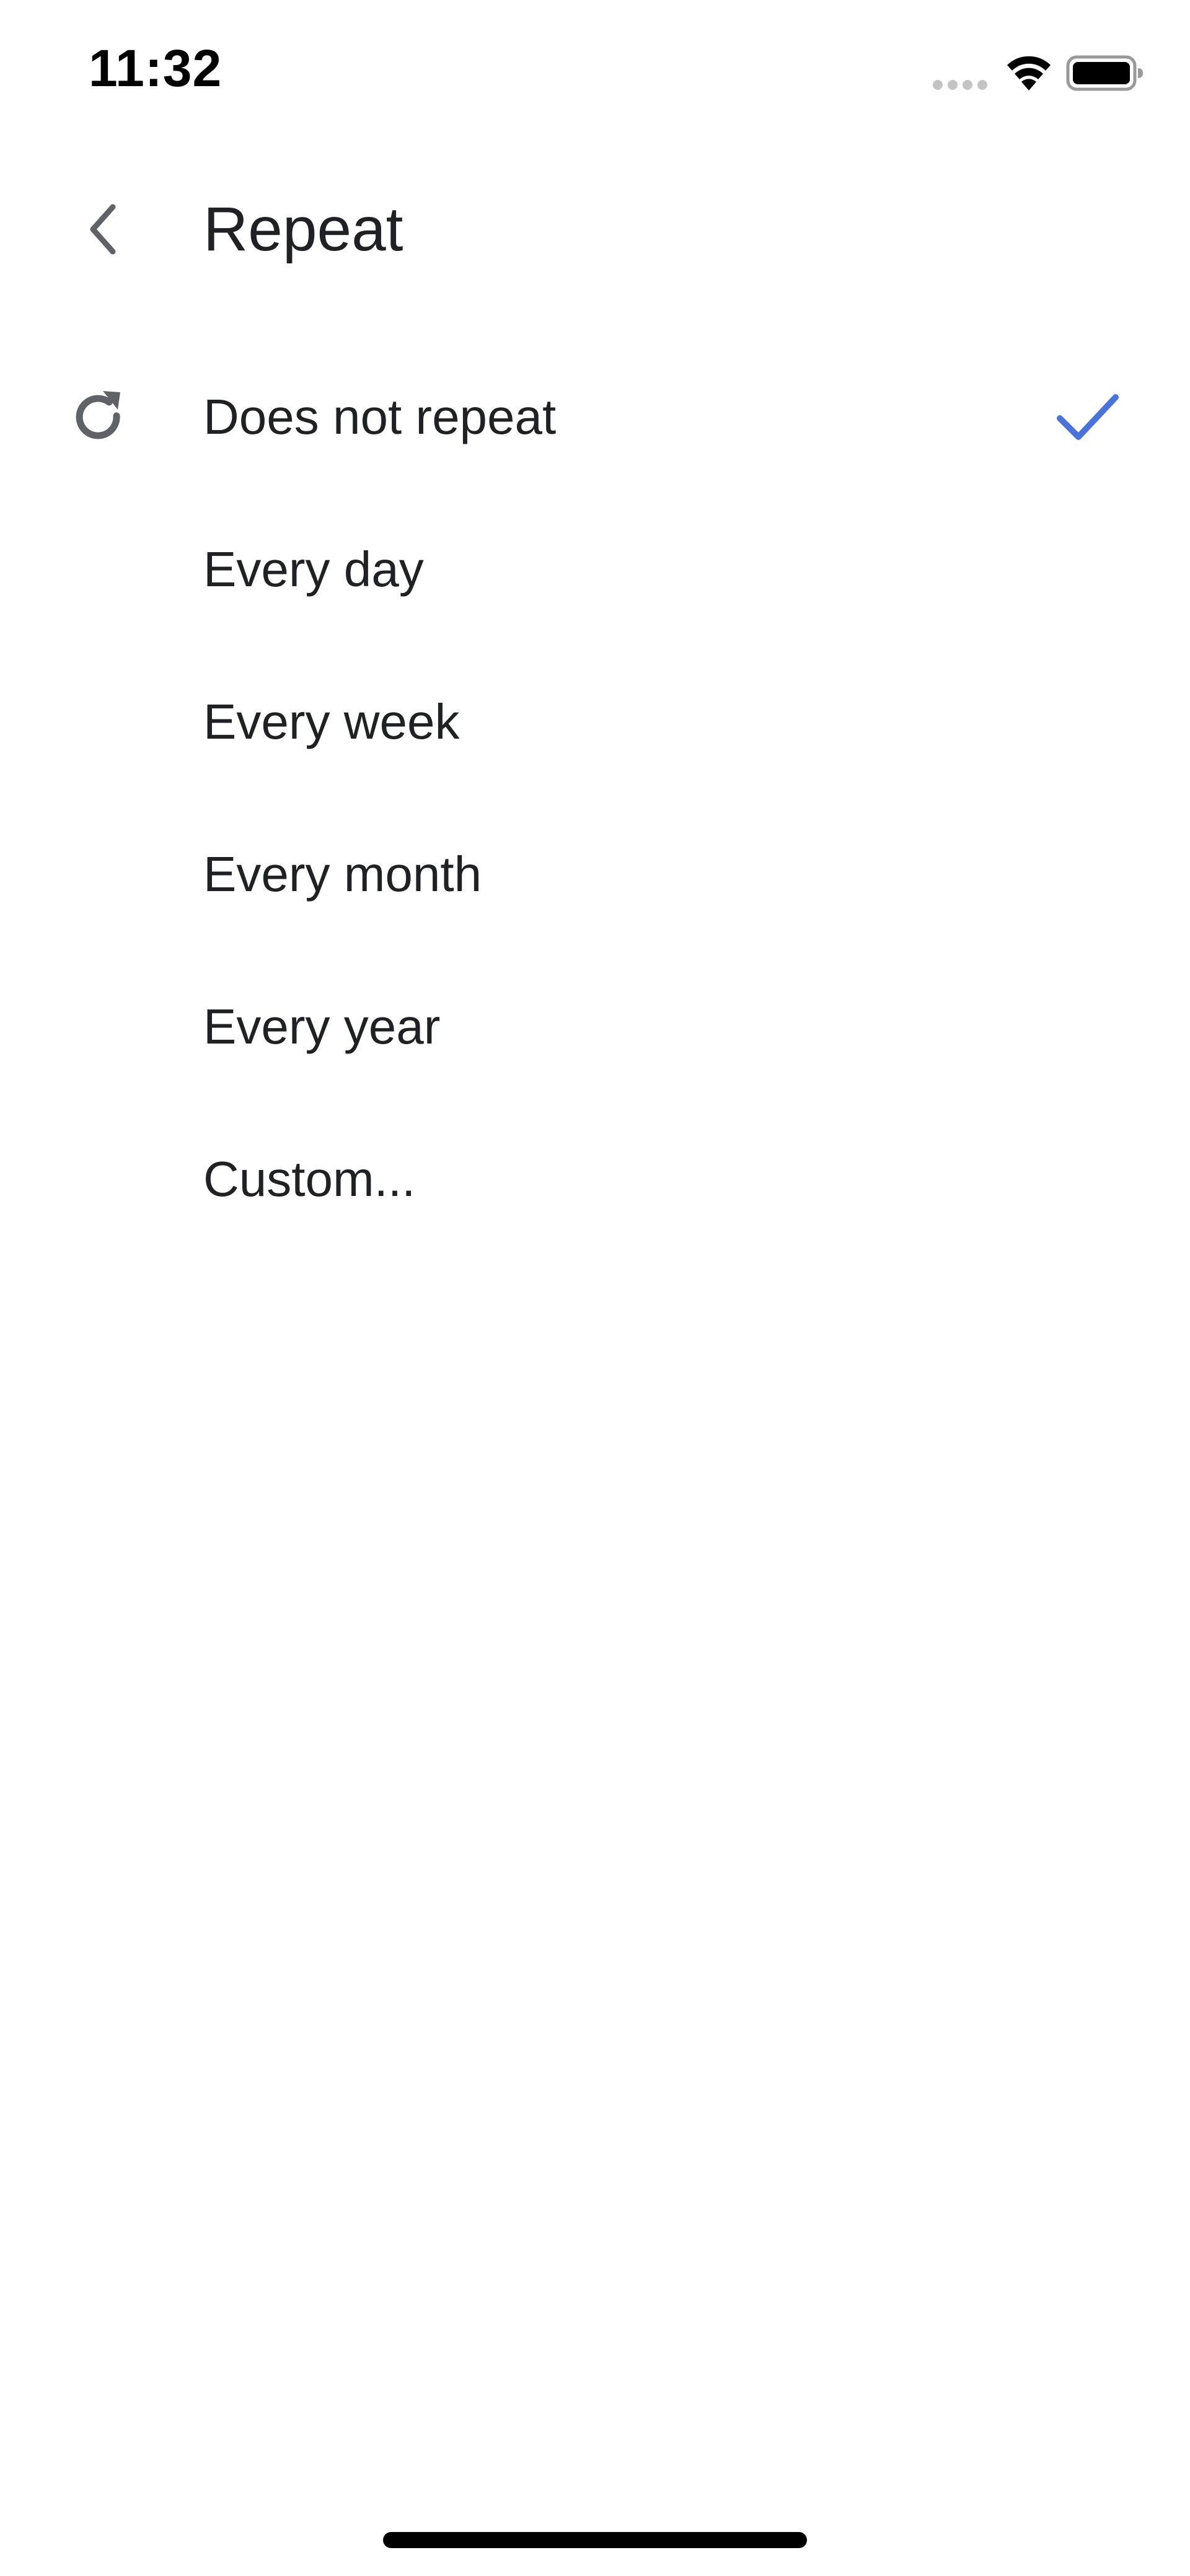 The image size is (1190, 2576). I want to click on status-time: 11:32, so click(156, 68).